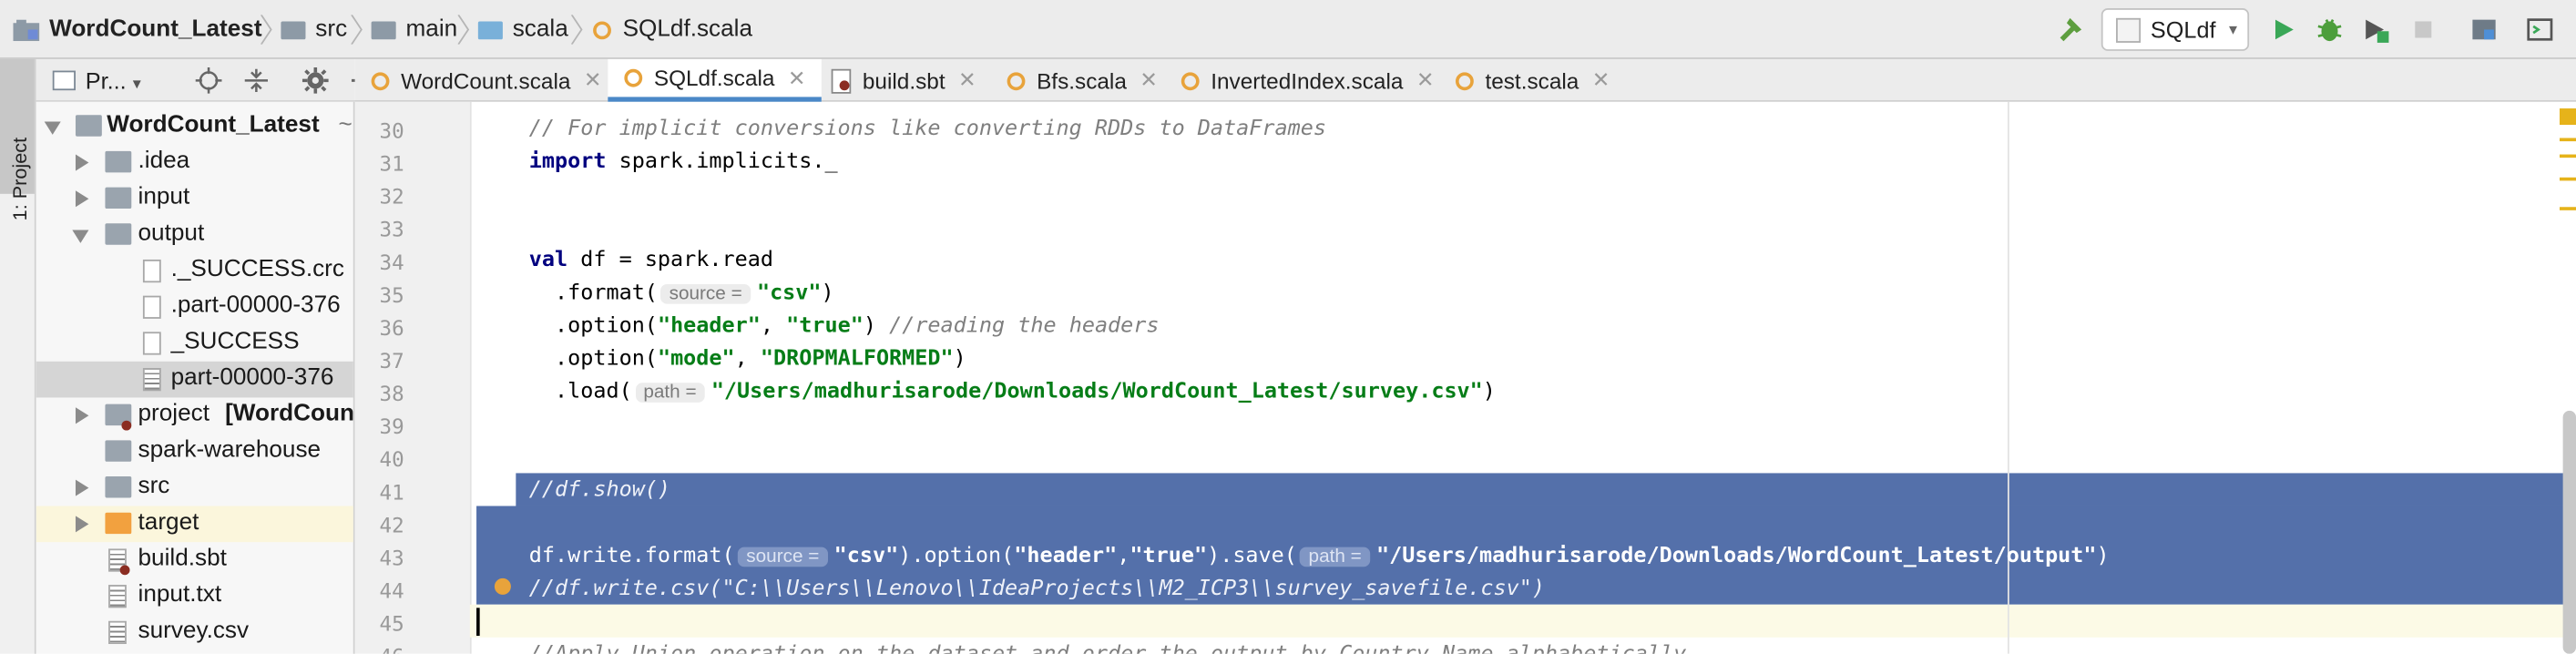  Describe the element at coordinates (789, 293) in the screenshot. I see `string-literal: "csv"` at that location.